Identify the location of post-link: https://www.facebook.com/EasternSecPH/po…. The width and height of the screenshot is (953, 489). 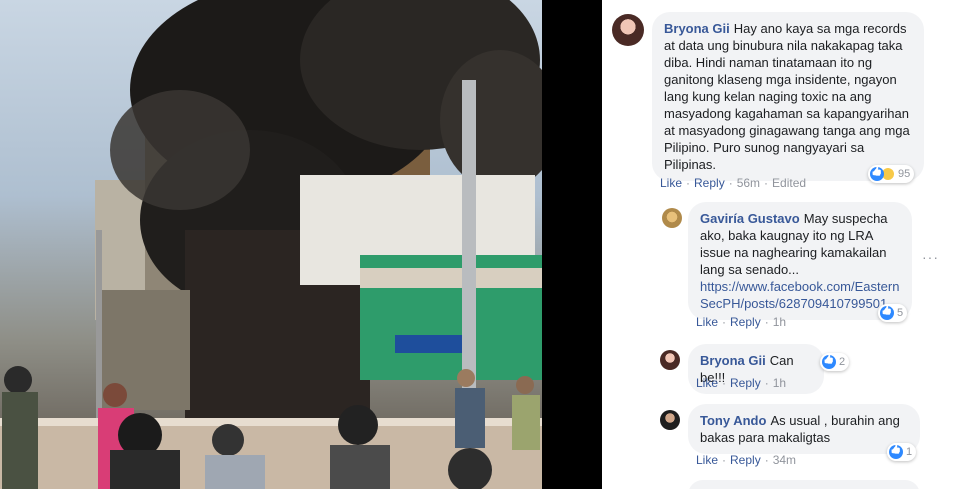
(800, 295).